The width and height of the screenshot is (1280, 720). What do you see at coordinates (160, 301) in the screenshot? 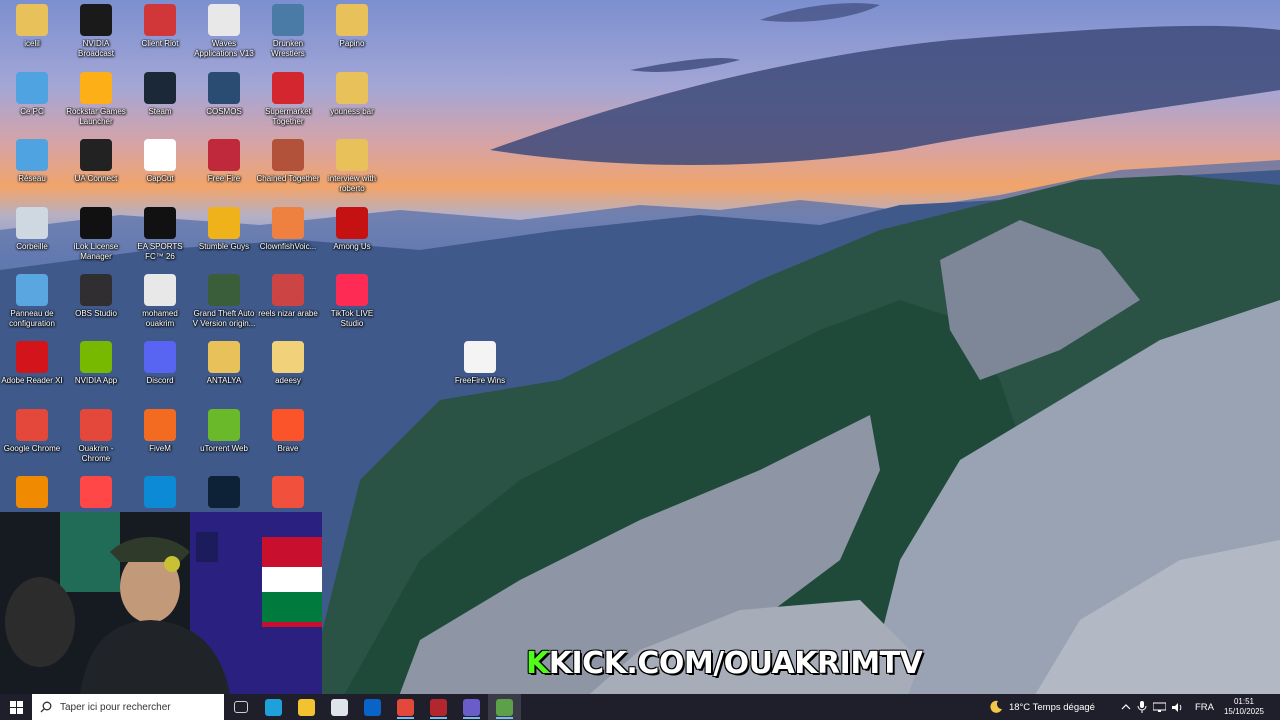
I see `desktop-icon: mohamed ouakrim` at bounding box center [160, 301].